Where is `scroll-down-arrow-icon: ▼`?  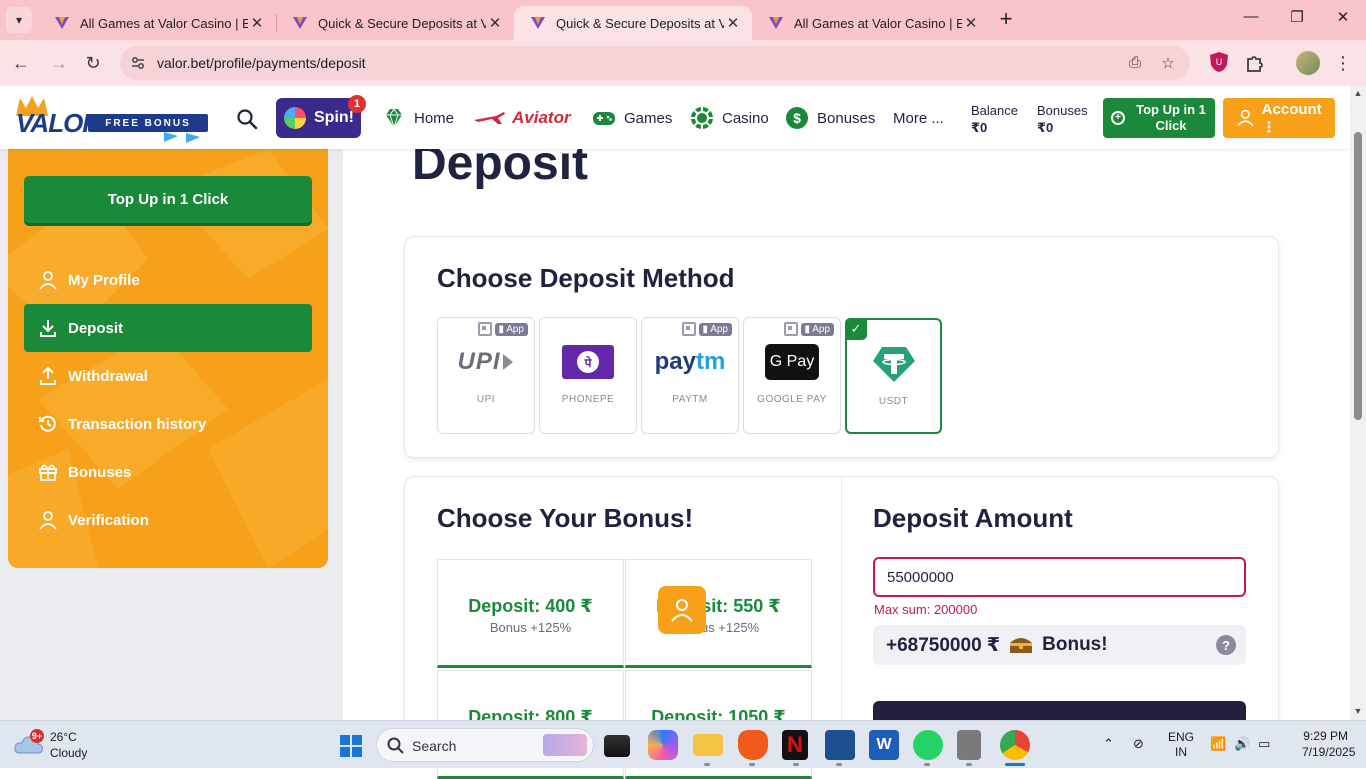
scroll-down-arrow-icon: ▼ is located at coordinates (1358, 713).